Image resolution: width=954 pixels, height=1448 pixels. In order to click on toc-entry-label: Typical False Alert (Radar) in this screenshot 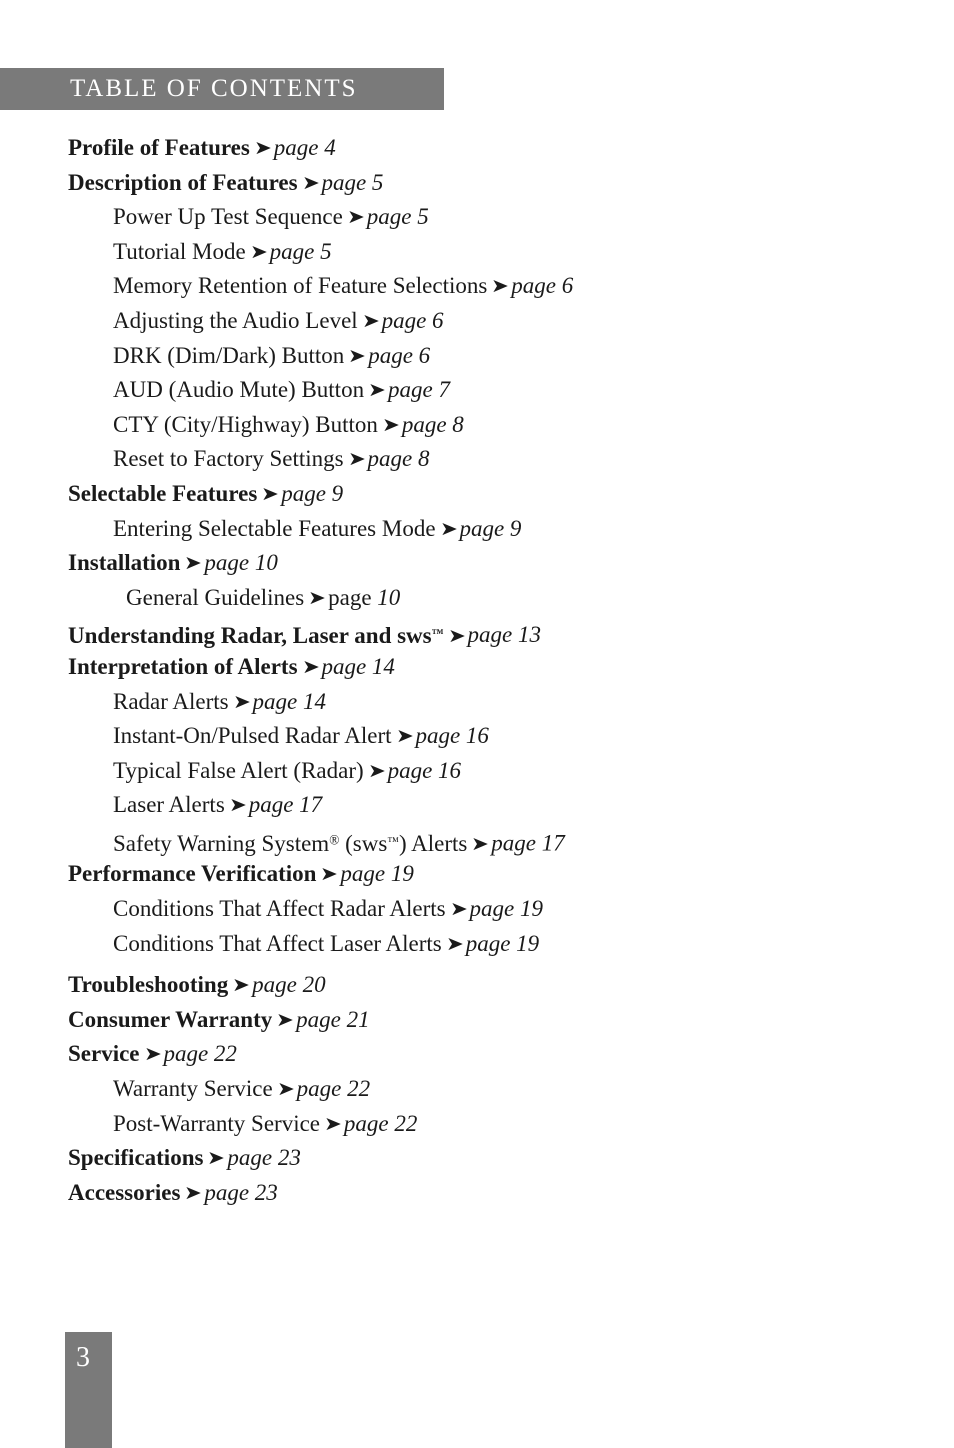, I will do `click(238, 770)`.